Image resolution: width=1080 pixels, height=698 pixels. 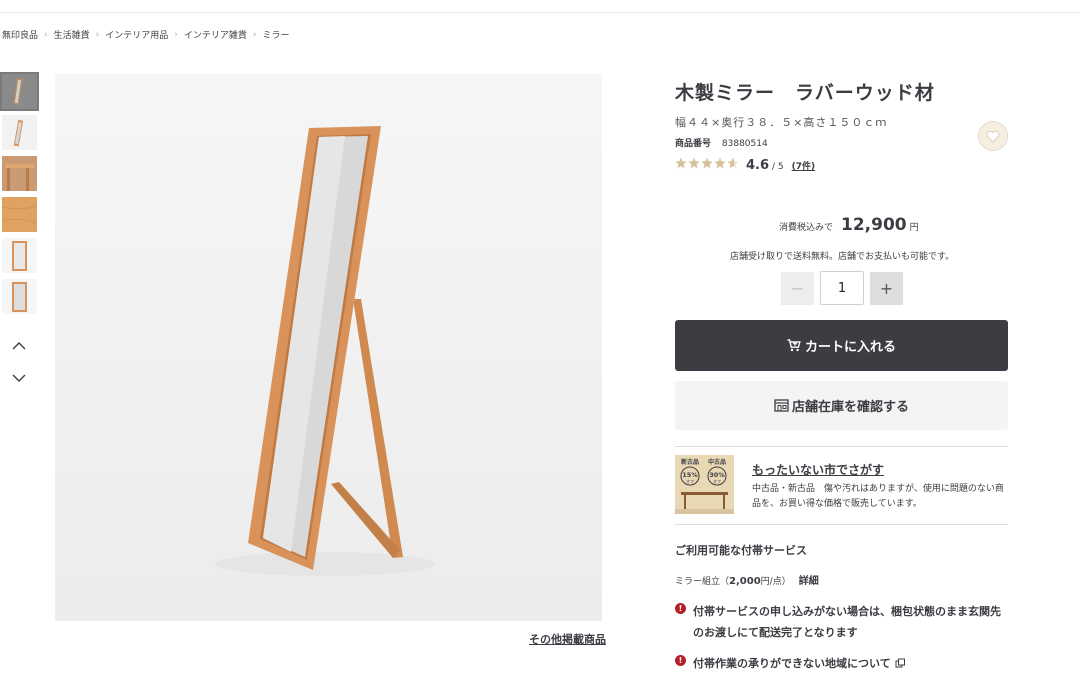 I want to click on product-number-label: 商品番号, so click(x=693, y=144).